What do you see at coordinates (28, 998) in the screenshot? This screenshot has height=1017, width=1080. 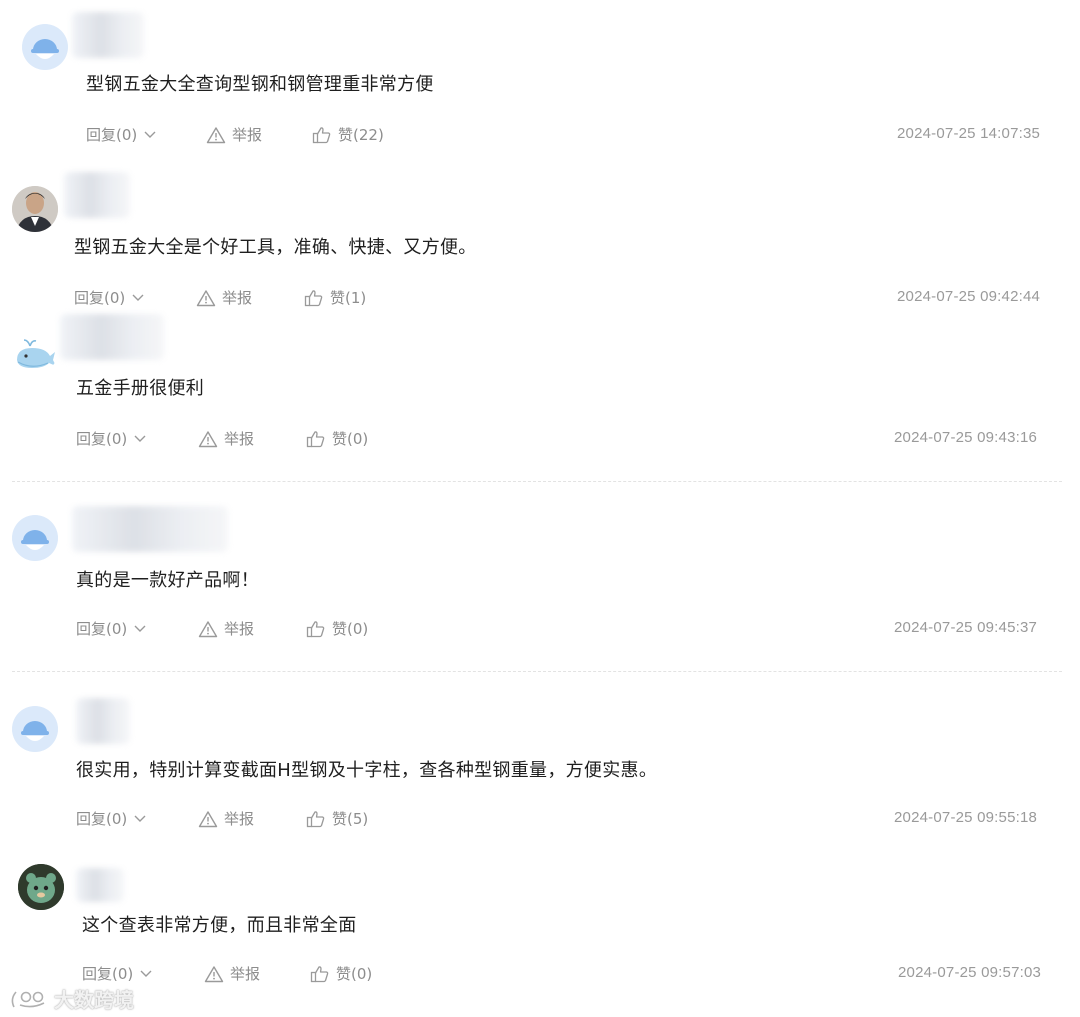 I see `watermark-logo-icon` at bounding box center [28, 998].